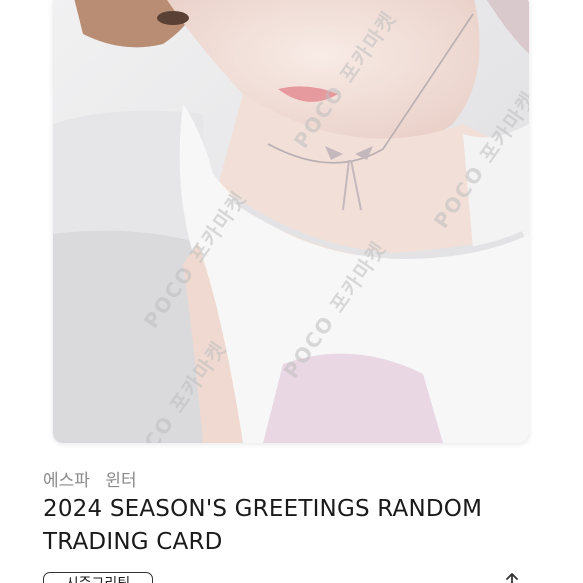 The height and width of the screenshot is (583, 583). Describe the element at coordinates (95, 478) in the screenshot. I see `artist-breadcrumb: 에스파 윈터` at that location.